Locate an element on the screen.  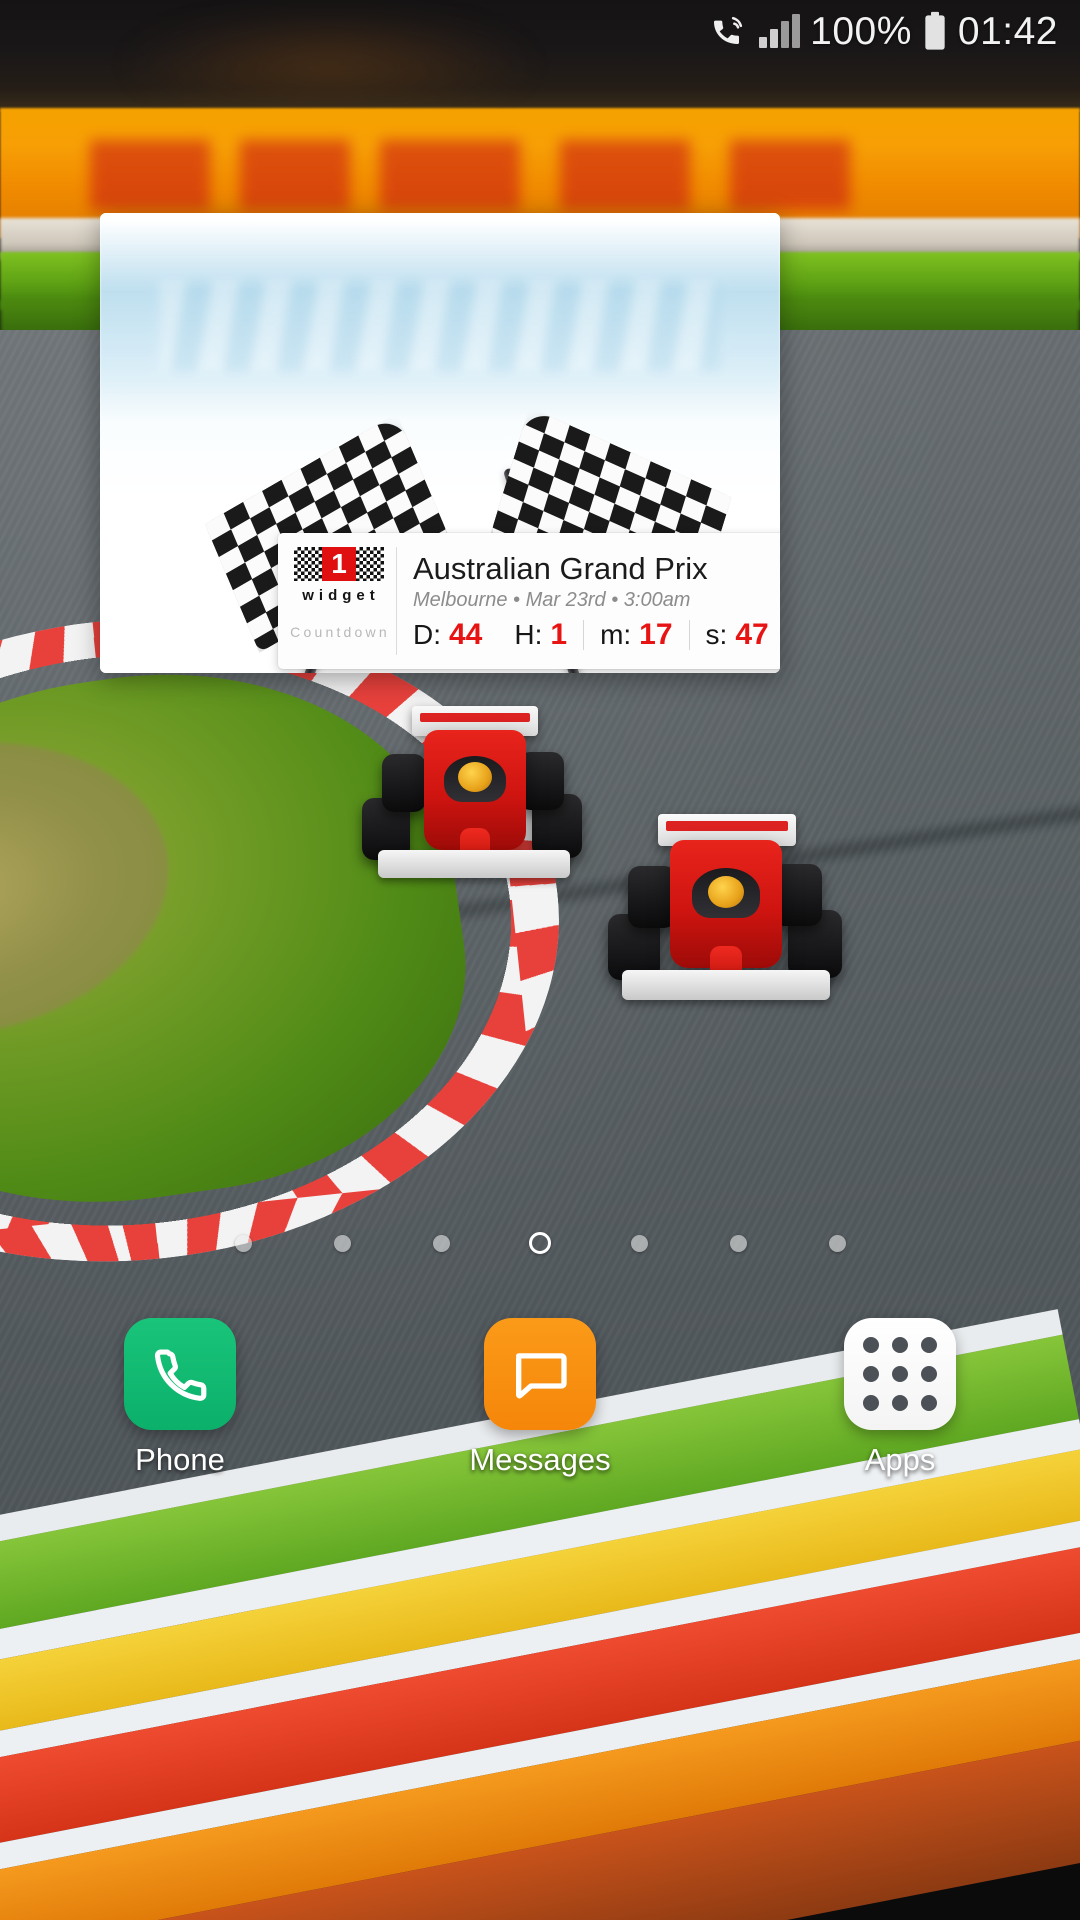
ringer-vibrate-icon is located at coordinates (729, 31).